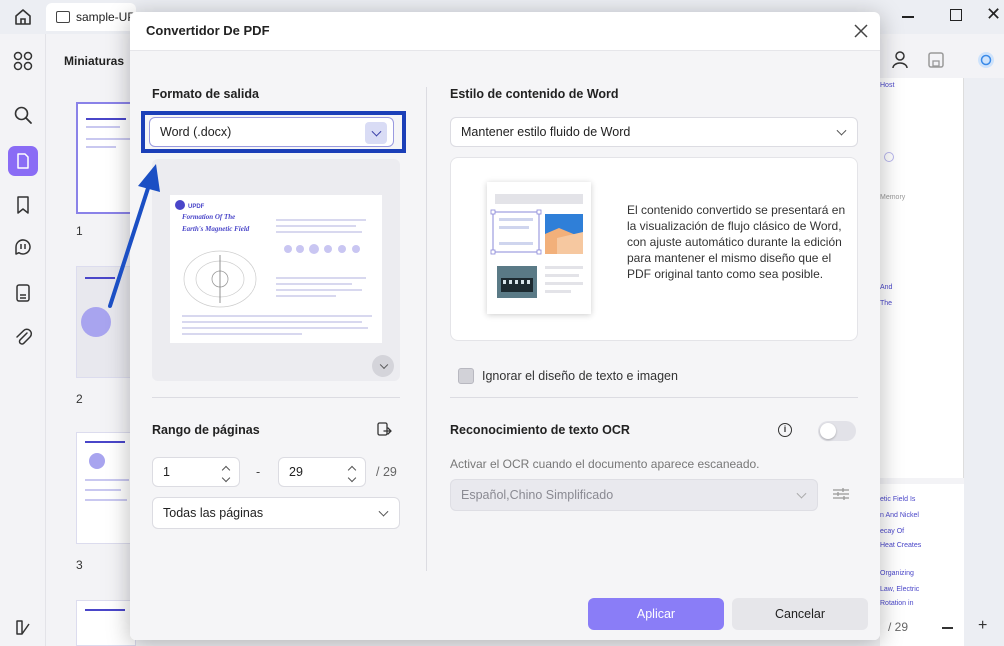 The height and width of the screenshot is (646, 1004). What do you see at coordinates (986, 60) in the screenshot?
I see `ai-assistant-icon` at bounding box center [986, 60].